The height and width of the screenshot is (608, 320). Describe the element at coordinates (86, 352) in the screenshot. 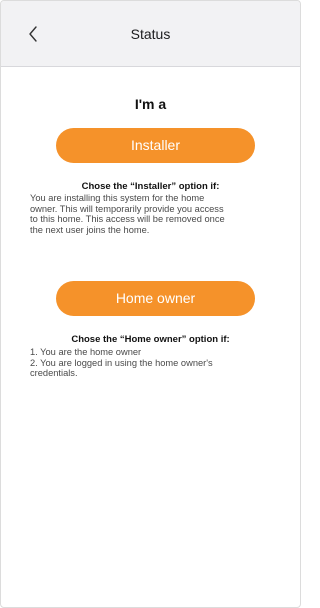

I see `description-line: 1. You are the home owner` at that location.